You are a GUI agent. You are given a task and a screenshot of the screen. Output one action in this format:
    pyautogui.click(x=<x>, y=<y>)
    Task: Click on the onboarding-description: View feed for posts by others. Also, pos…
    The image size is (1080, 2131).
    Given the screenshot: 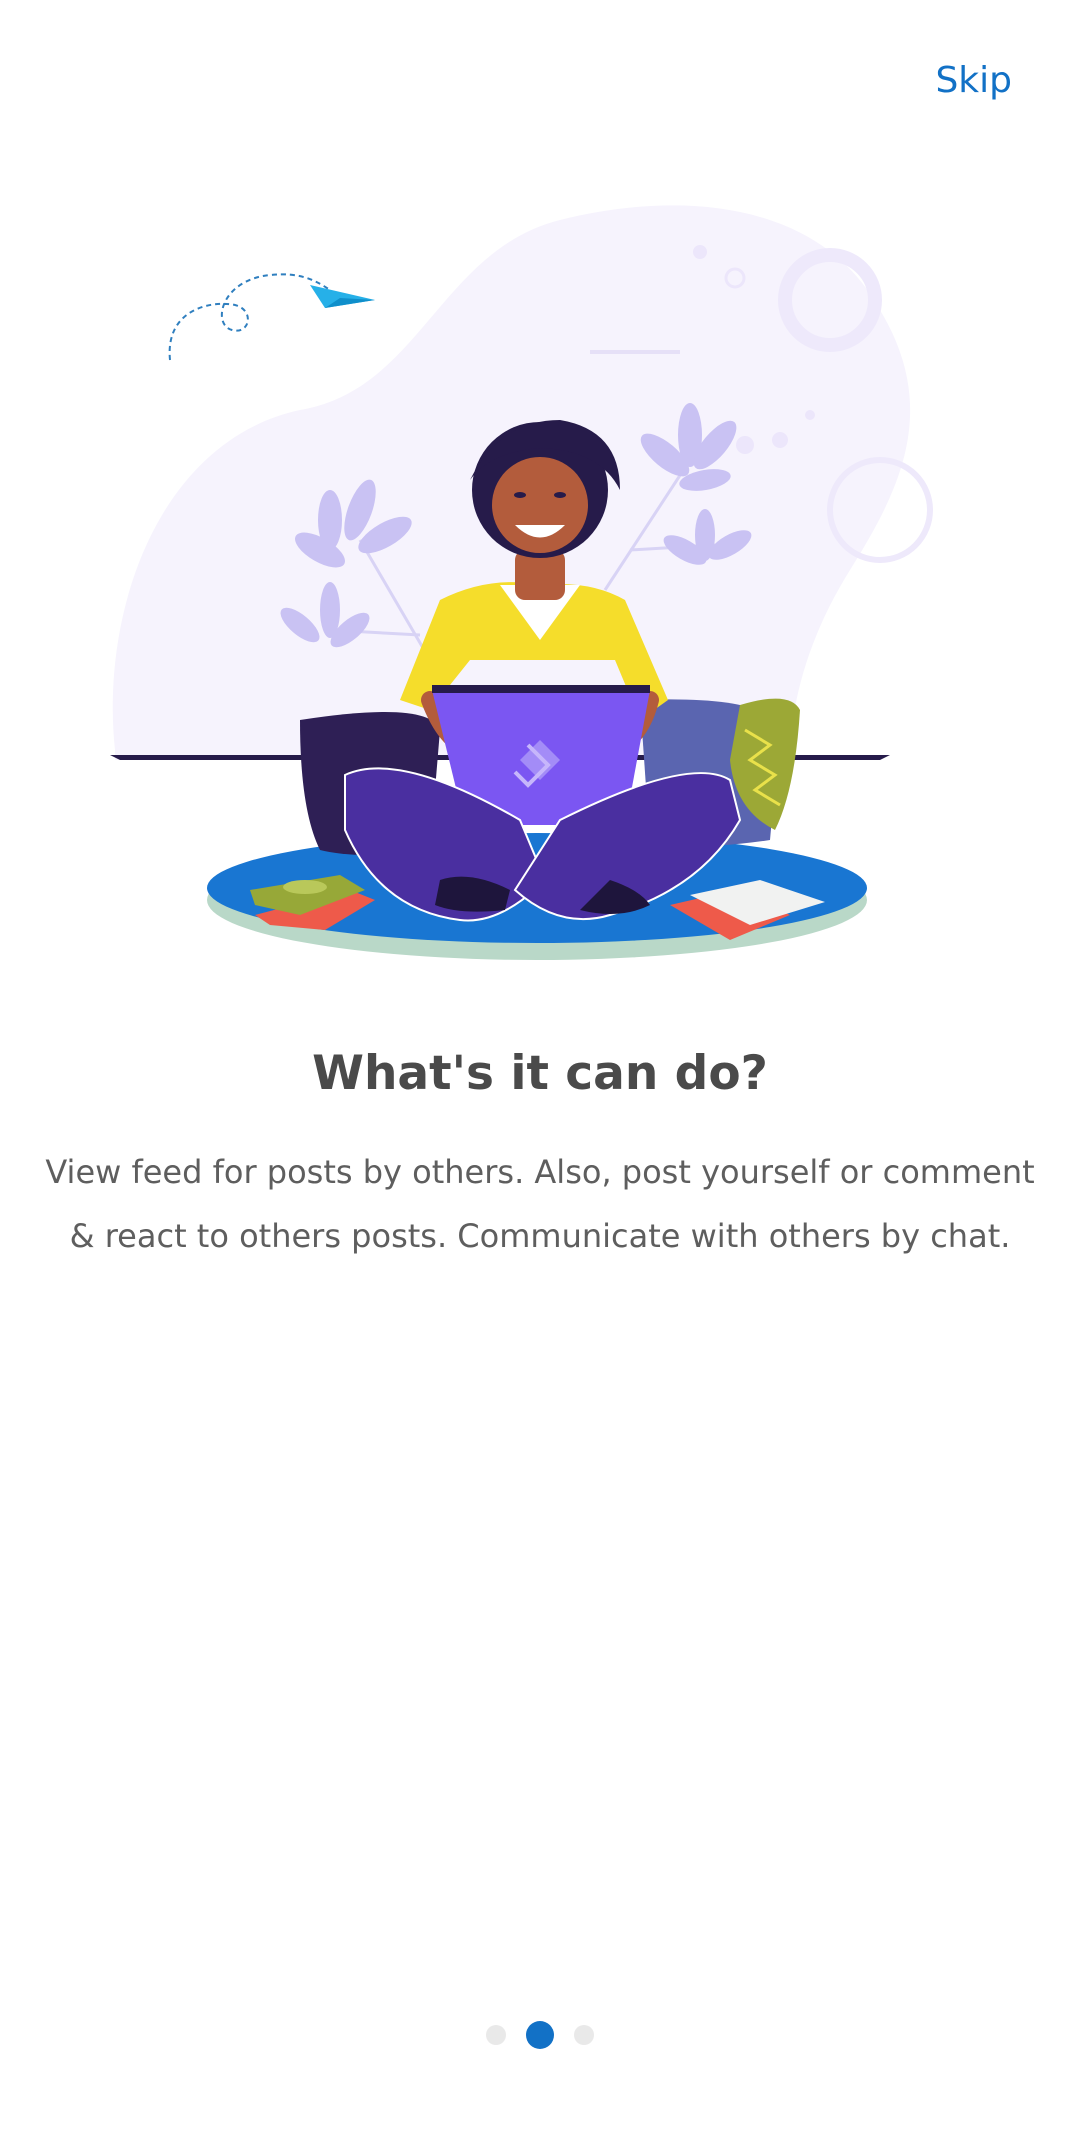 What is the action you would take?
    pyautogui.click(x=540, y=1204)
    